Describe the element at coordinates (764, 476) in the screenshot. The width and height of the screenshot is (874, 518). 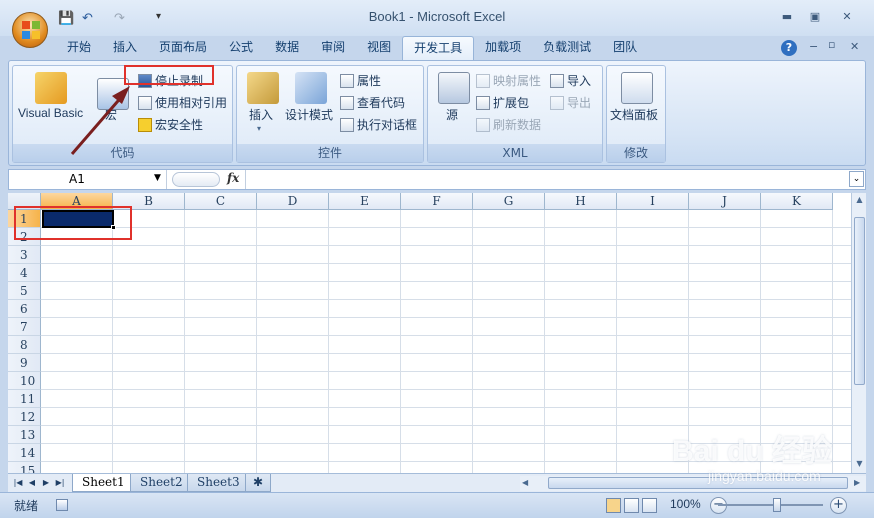
I see `watermark-url: jingyan.baidu.com` at that location.